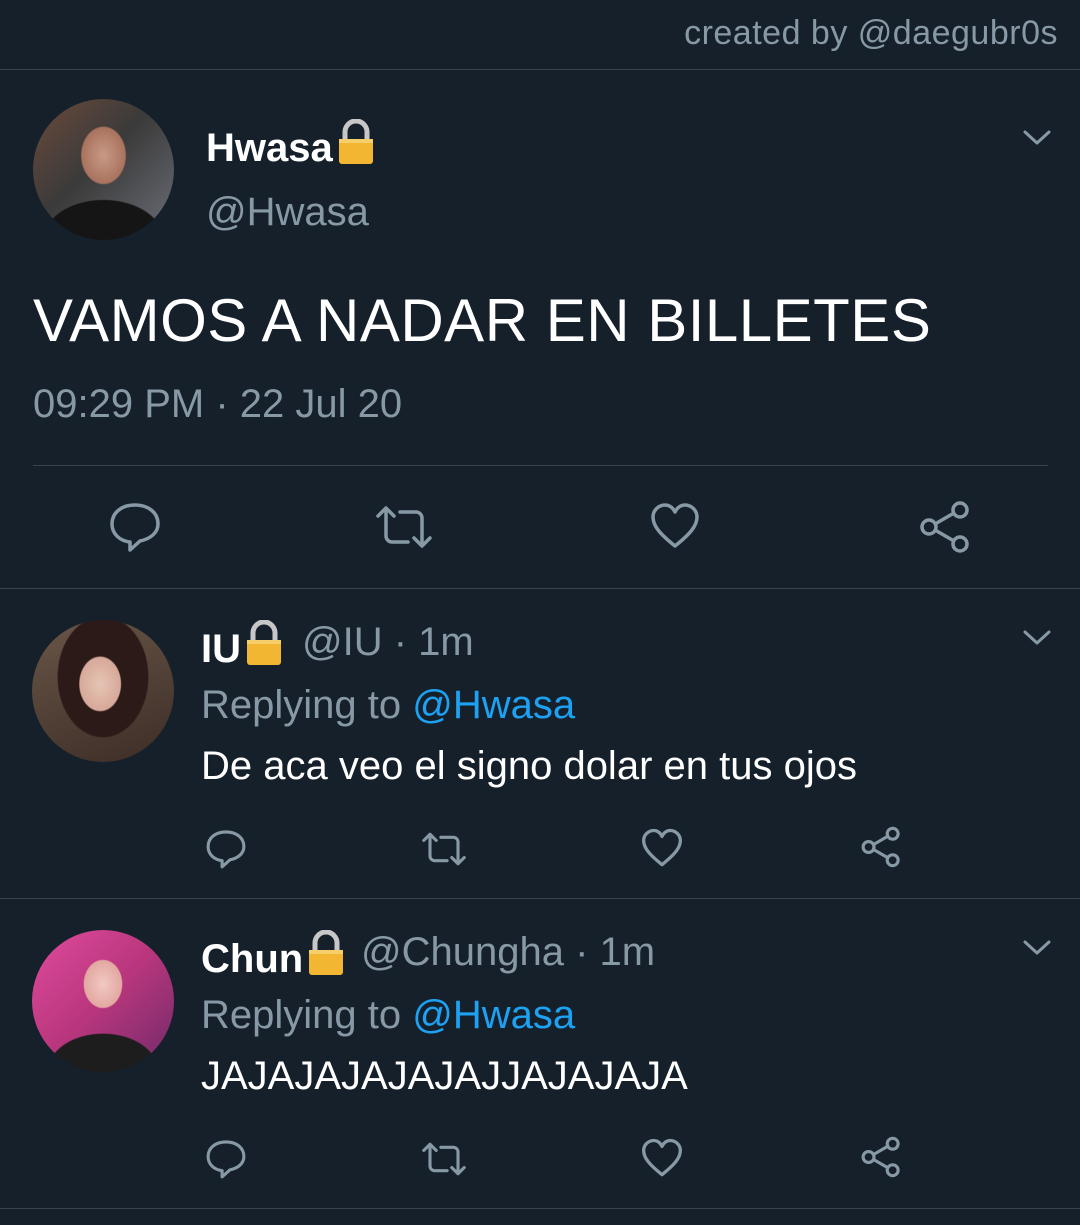  What do you see at coordinates (287, 212) in the screenshot?
I see `author-handle: @Hwasa` at bounding box center [287, 212].